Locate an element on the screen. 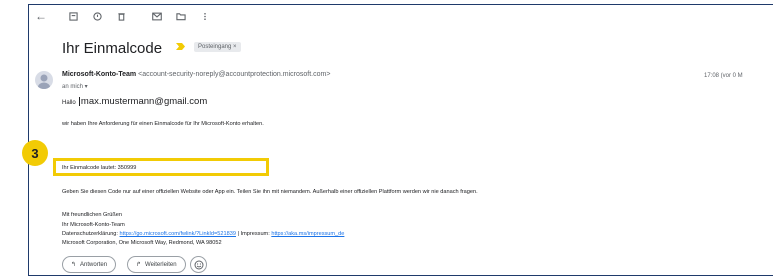 This screenshot has width=773, height=278. forward-label: Weiterleiten is located at coordinates (161, 264).